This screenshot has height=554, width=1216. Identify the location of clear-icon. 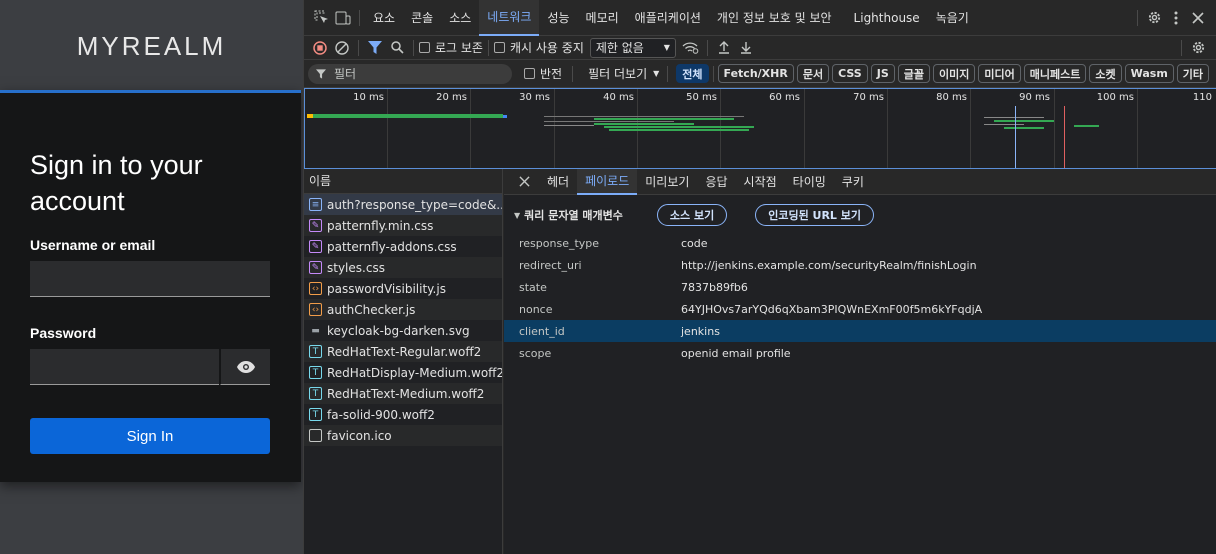
(342, 48).